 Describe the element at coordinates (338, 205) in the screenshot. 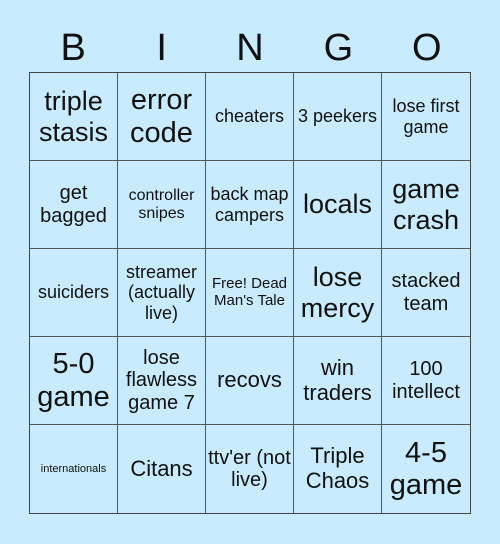

I see `bingo-cell: locals` at that location.